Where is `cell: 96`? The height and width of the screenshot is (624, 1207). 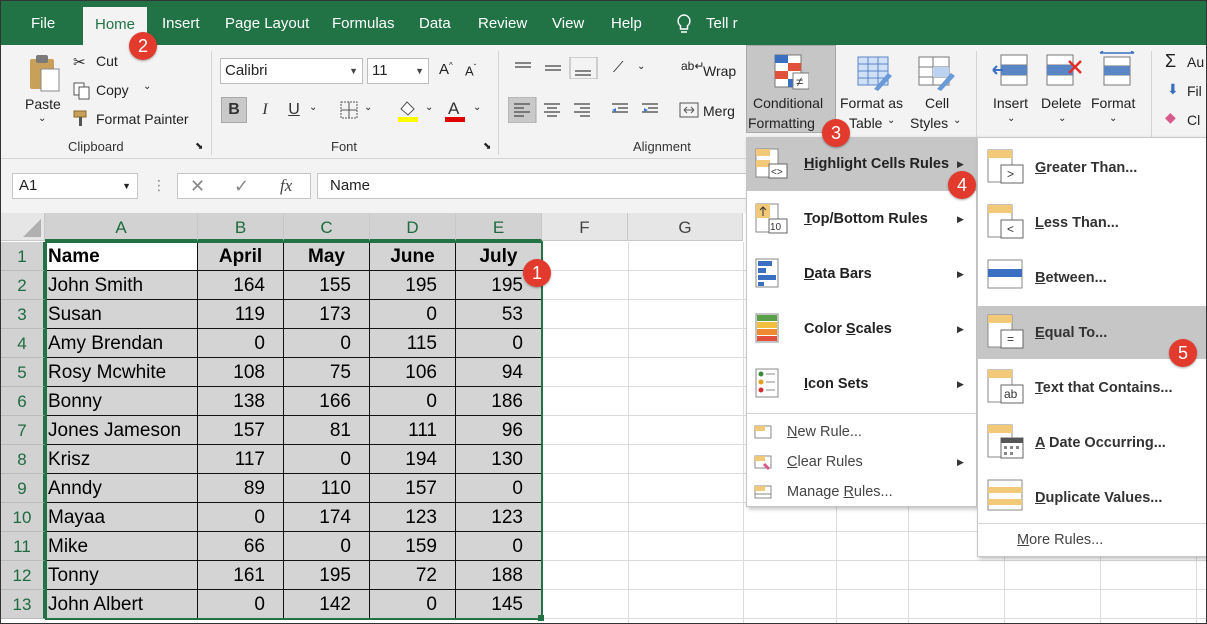
cell: 96 is located at coordinates (499, 430).